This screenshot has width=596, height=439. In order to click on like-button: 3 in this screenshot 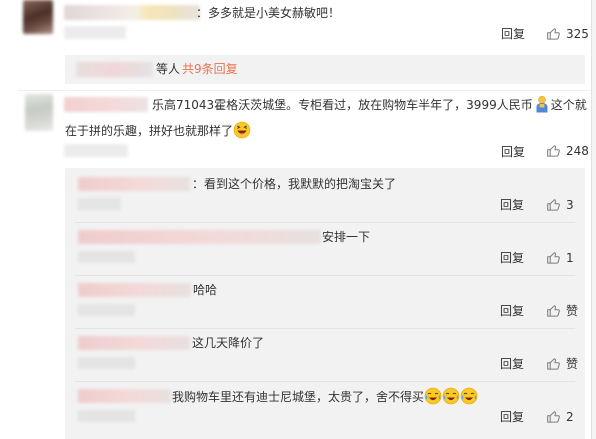, I will do `click(560, 204)`.